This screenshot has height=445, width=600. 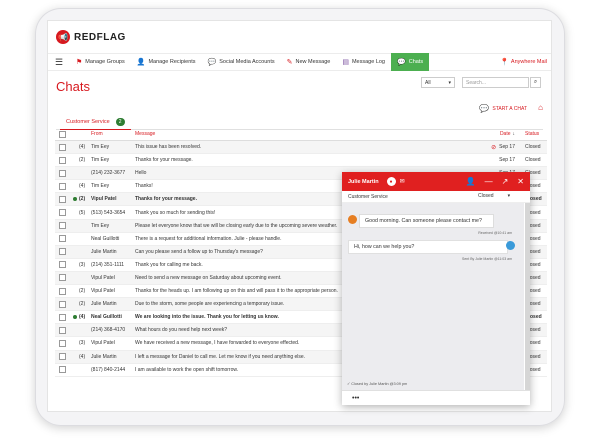 I want to click on header-message: Message, so click(x=307, y=134).